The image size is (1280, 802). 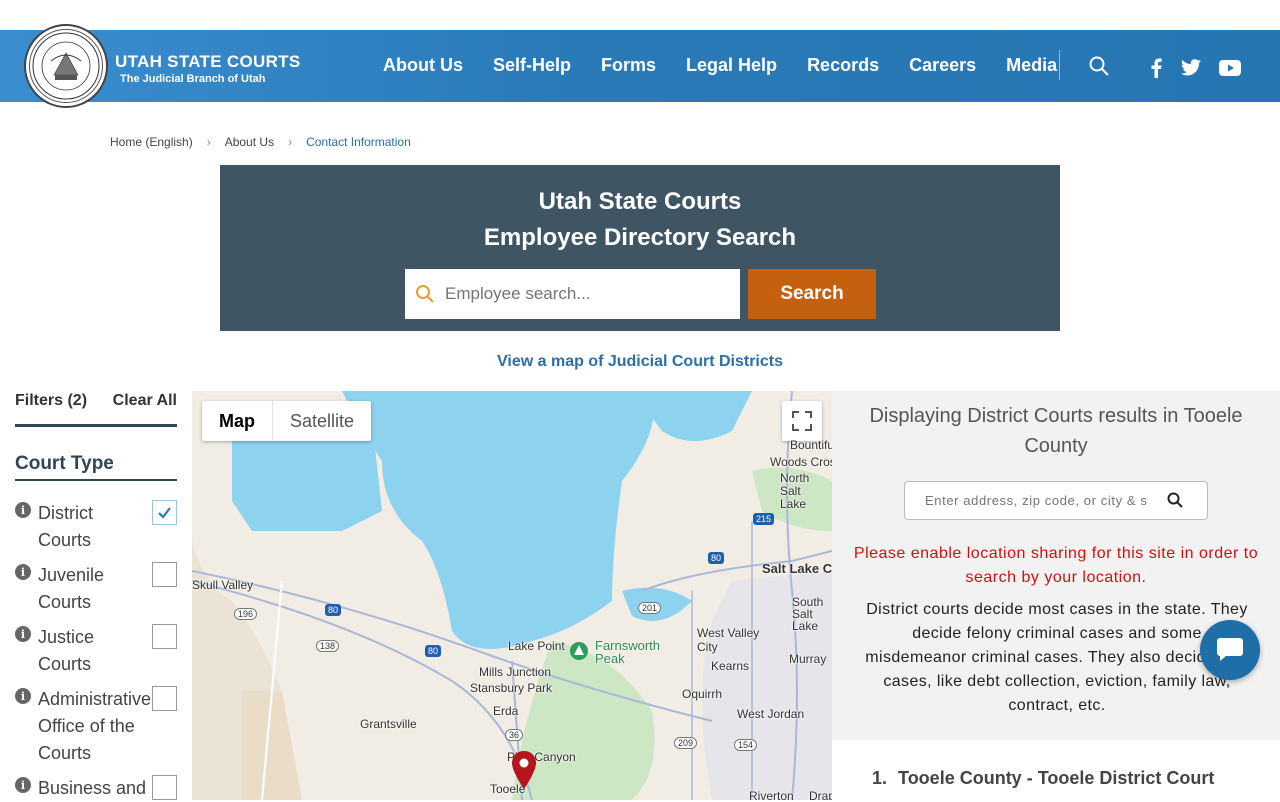 What do you see at coordinates (731, 65) in the screenshot?
I see `nav-legal-help: Legal Help` at bounding box center [731, 65].